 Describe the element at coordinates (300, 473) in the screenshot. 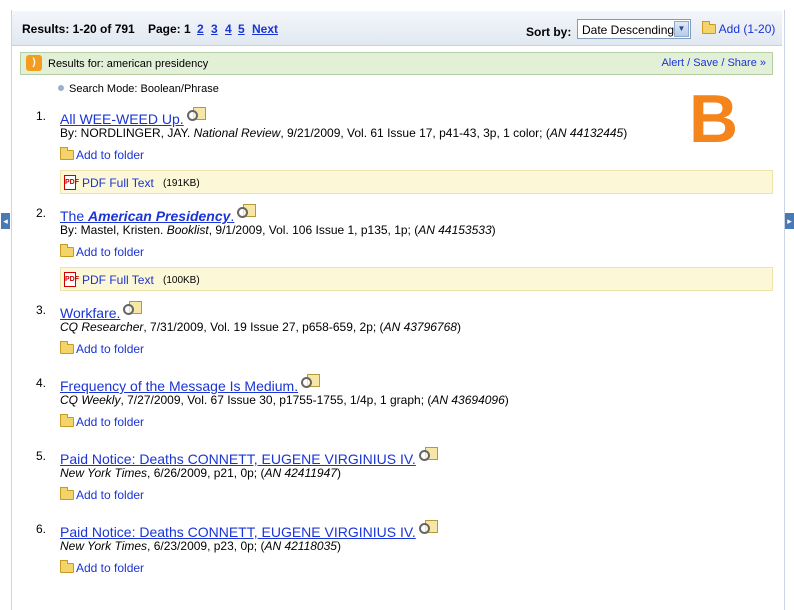

I see `result-accession-number: AN 42411947` at that location.